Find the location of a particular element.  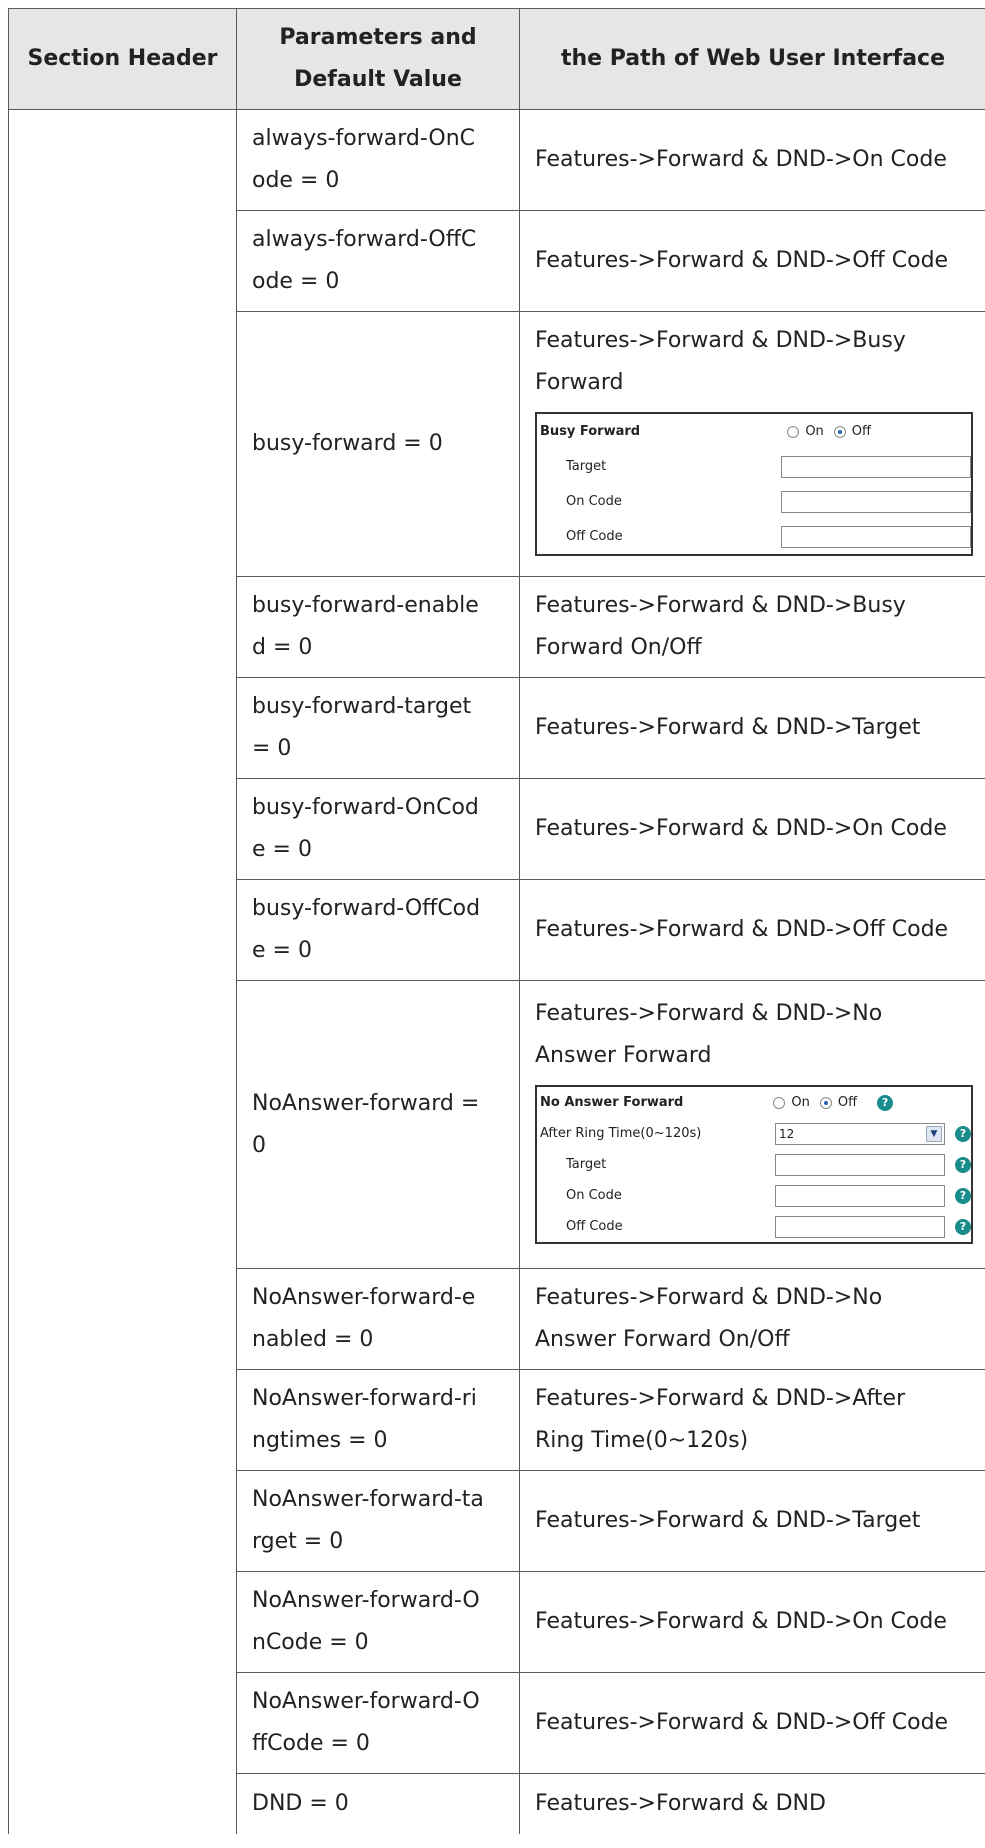

param-cell: busy-forward-OffCod e = 0 is located at coordinates (378, 930).